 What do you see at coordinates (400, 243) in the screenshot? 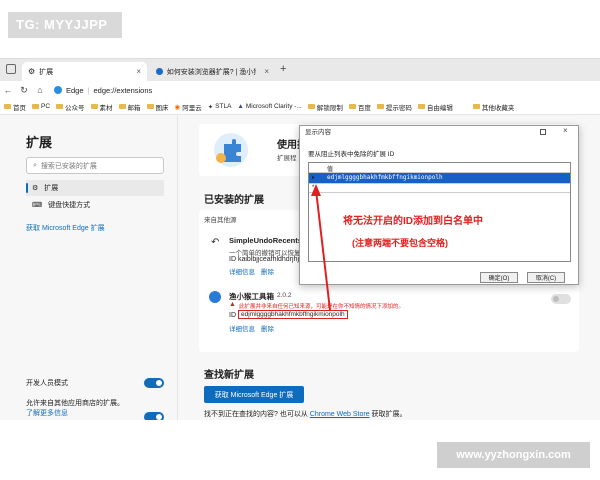
I see `annotation-note: (注意两端不要包含空格)` at bounding box center [400, 243].